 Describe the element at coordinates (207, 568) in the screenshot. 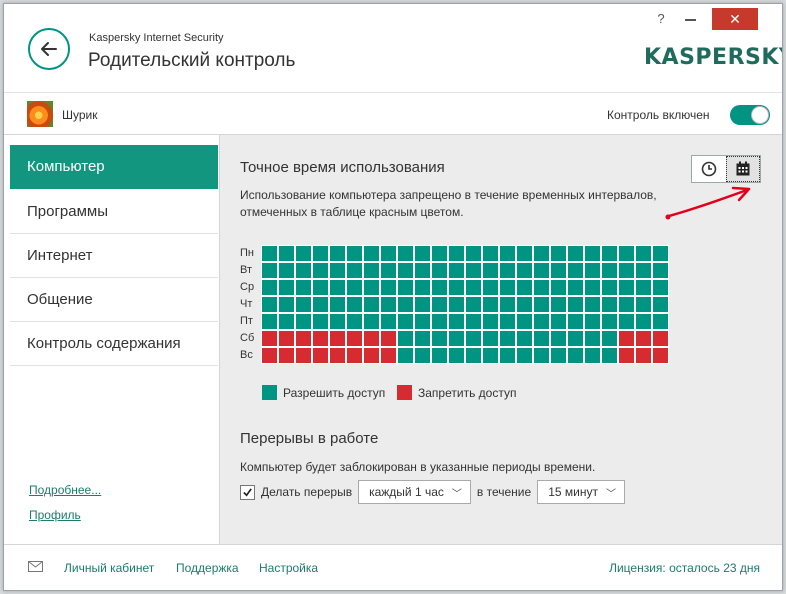

I see `support-link: Поддержка` at that location.